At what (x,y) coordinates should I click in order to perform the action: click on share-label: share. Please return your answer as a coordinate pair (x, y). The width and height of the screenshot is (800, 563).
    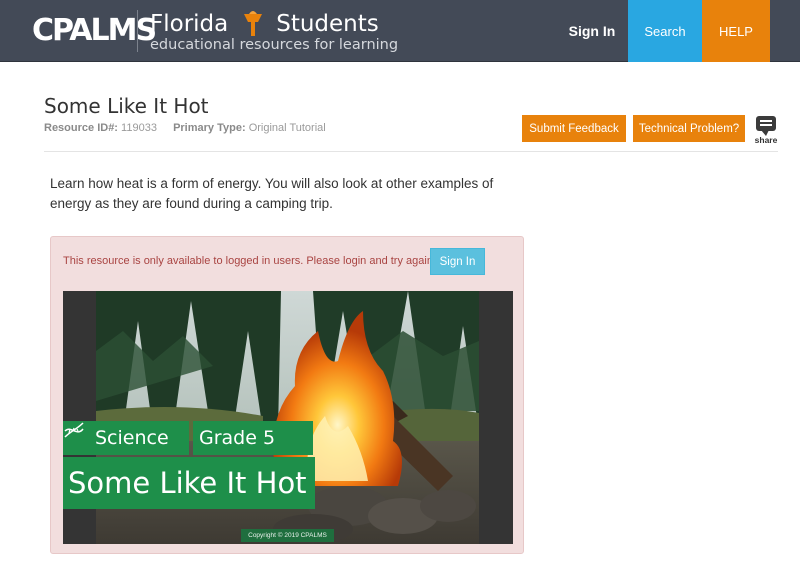
    Looking at the image, I should click on (766, 140).